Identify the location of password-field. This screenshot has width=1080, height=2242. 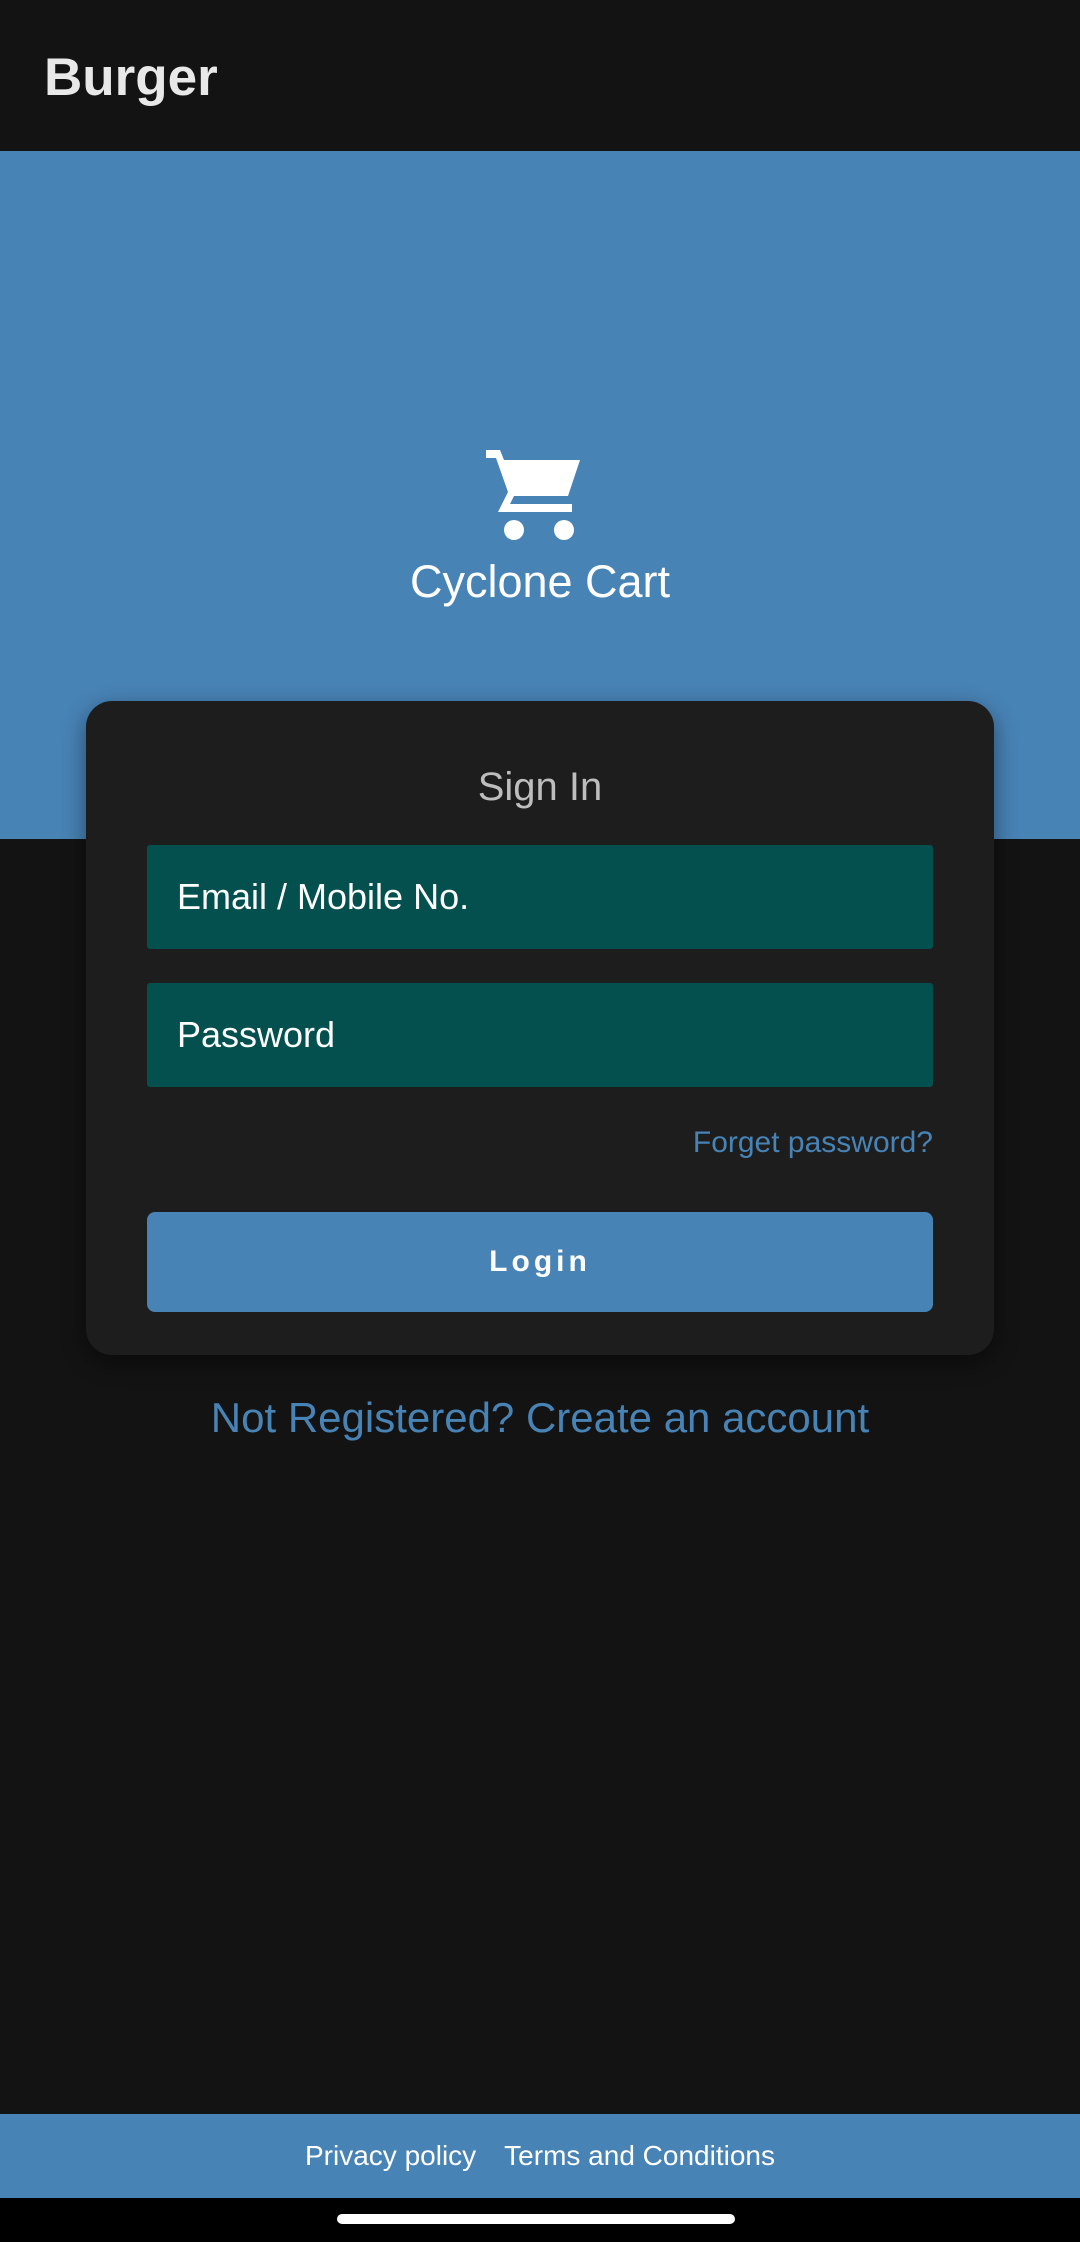
(540, 1035).